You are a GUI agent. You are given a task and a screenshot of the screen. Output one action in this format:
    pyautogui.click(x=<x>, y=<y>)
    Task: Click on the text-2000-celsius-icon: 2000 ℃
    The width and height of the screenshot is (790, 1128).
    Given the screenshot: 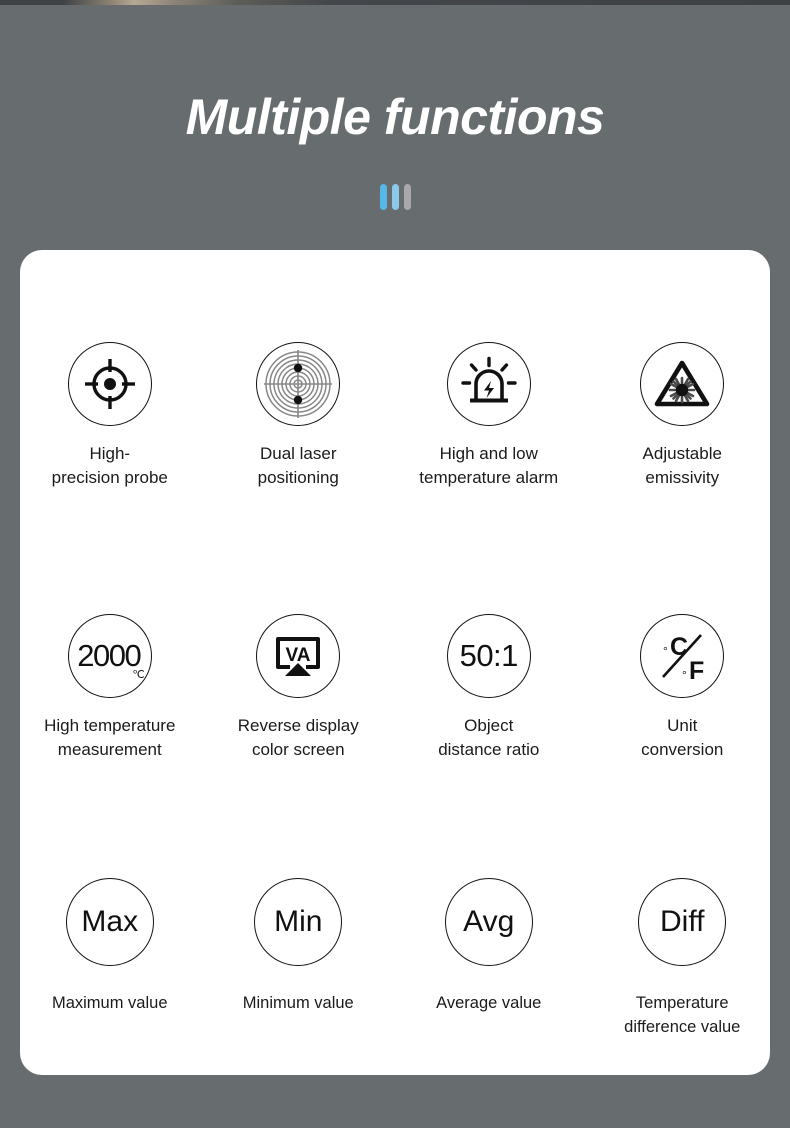 What is the action you would take?
    pyautogui.click(x=109, y=655)
    